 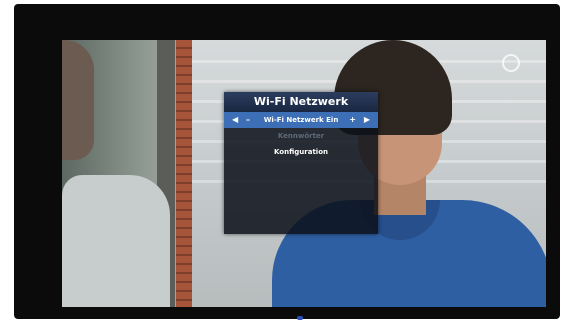 I want to click on minus-icon: –, so click(x=248, y=120).